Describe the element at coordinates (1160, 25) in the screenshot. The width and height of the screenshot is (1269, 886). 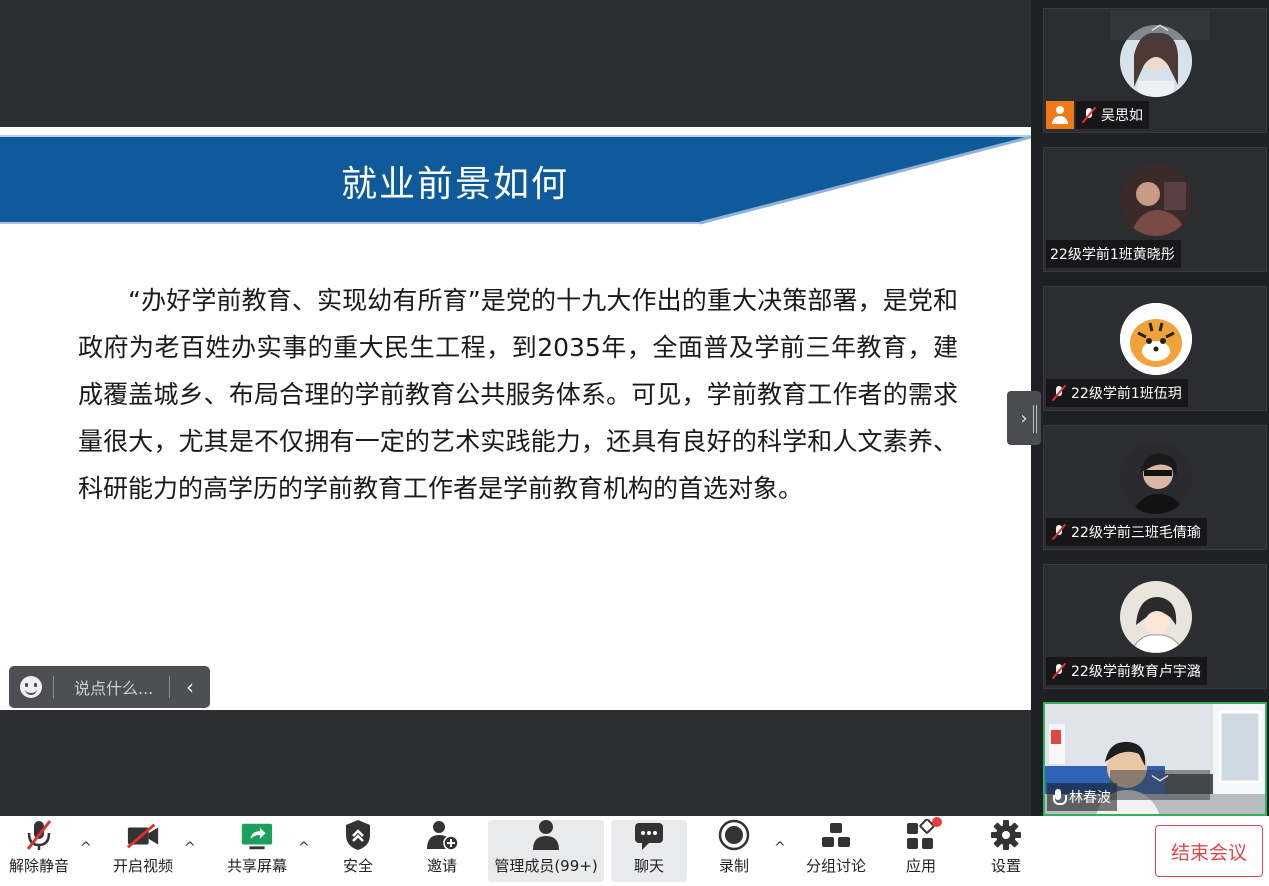
I see `chevron-up-icon: ︿` at that location.